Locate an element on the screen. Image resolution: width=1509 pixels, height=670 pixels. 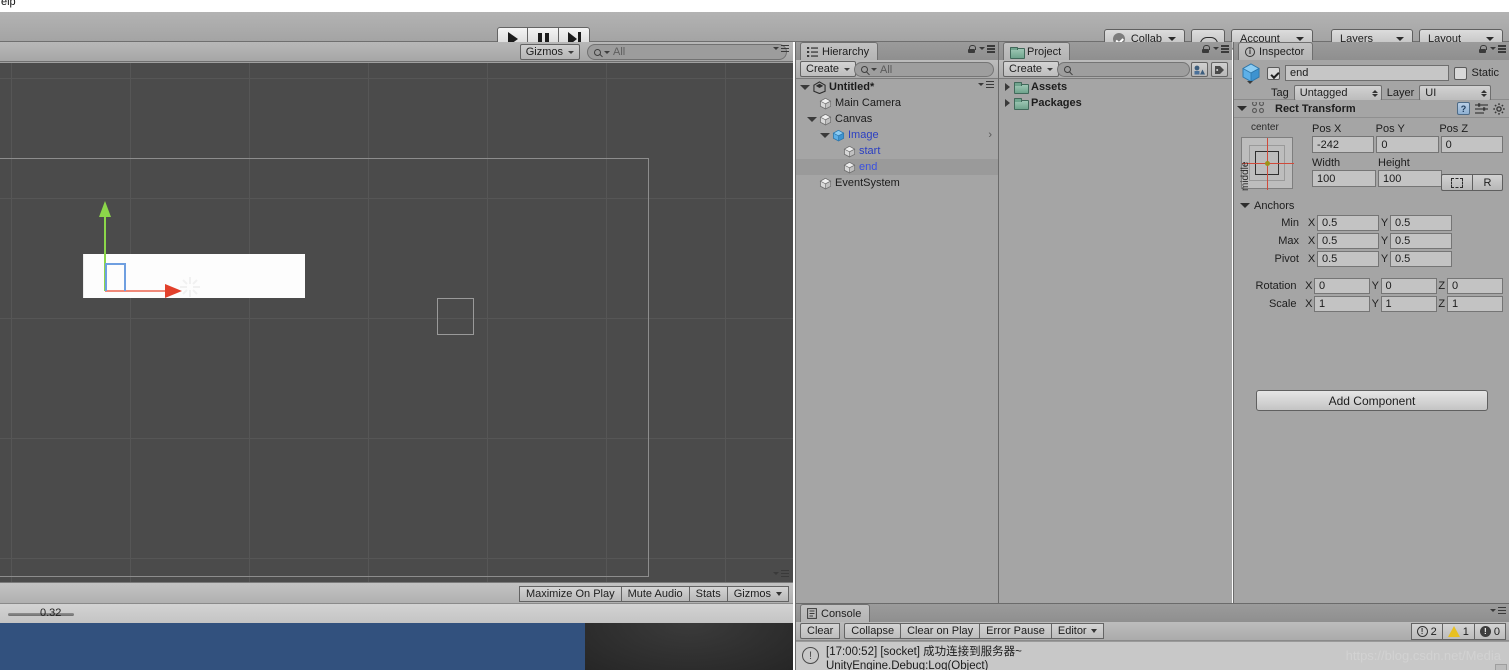
raw-edit-mode-button: R is located at coordinates (1487, 182).